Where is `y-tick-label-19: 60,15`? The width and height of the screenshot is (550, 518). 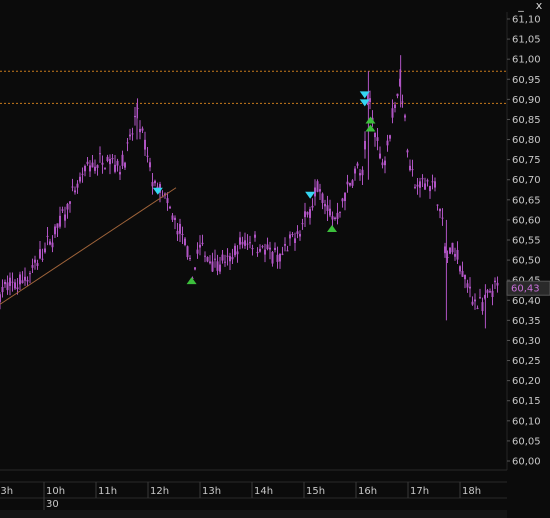
y-tick-label-19: 60,15 is located at coordinates (526, 401).